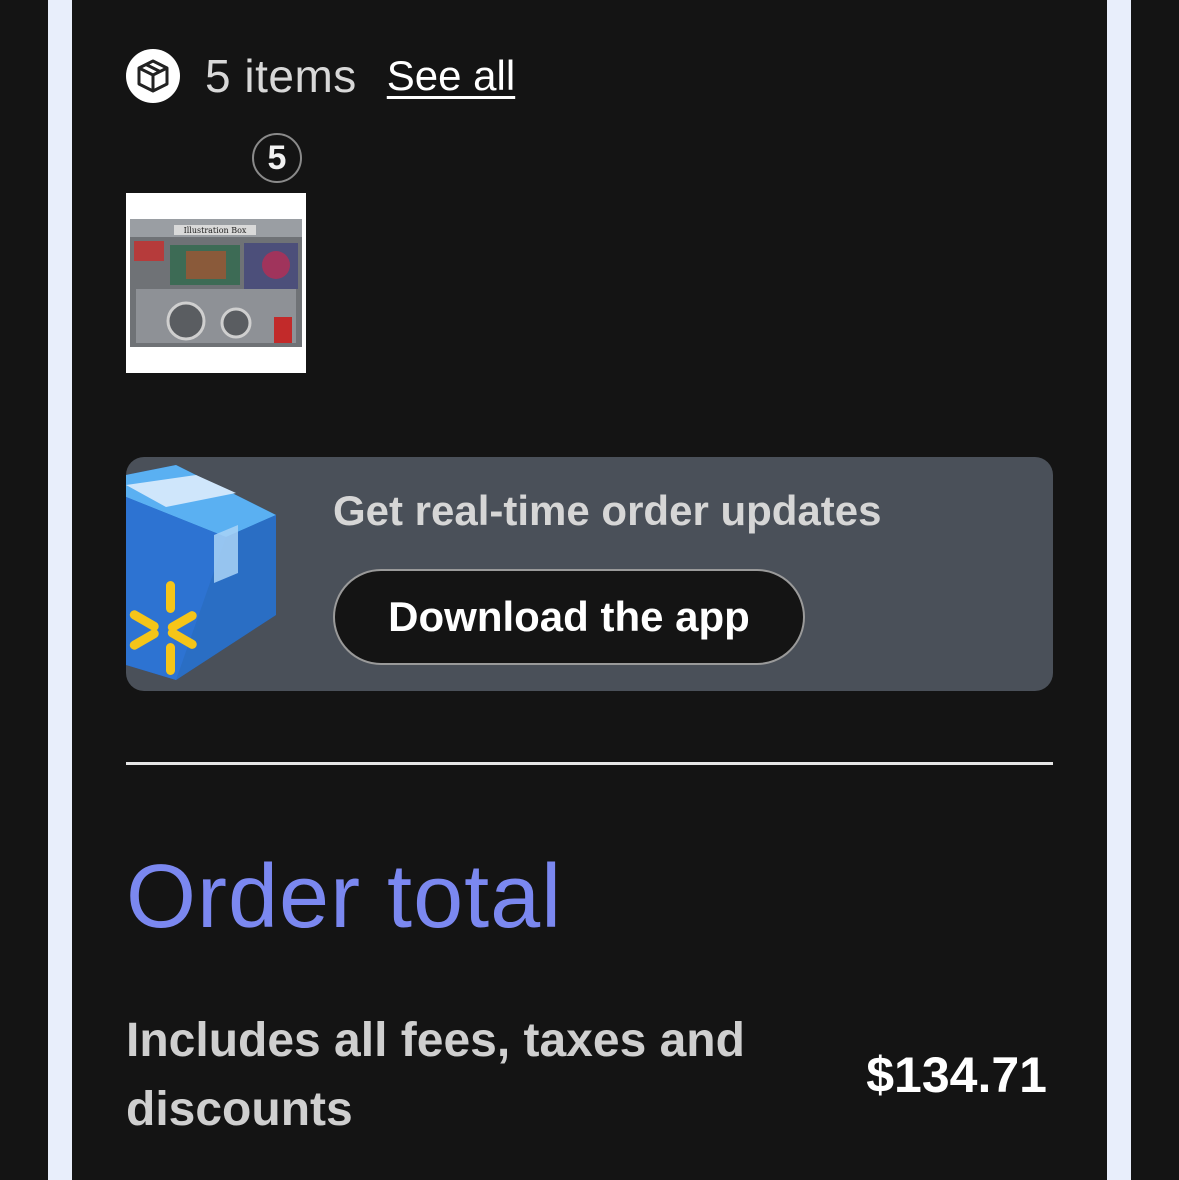 This screenshot has height=1180, width=1179. What do you see at coordinates (215, 230) in the screenshot?
I see `product-image-caption: Illustration Box` at bounding box center [215, 230].